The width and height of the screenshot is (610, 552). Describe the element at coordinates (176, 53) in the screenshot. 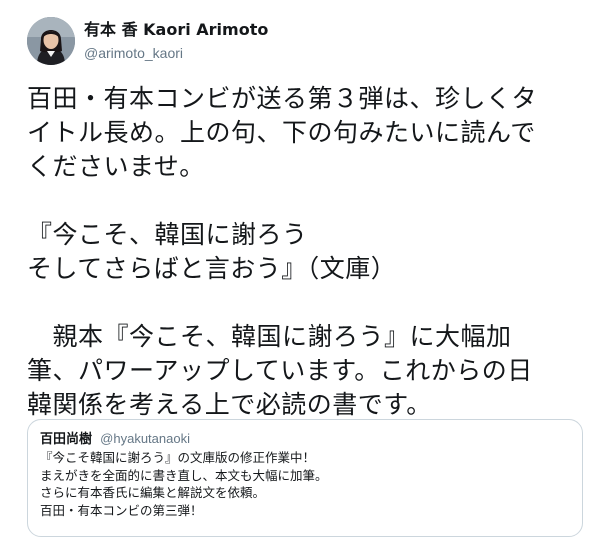

I see `author-handle: @arimoto_kaori` at that location.